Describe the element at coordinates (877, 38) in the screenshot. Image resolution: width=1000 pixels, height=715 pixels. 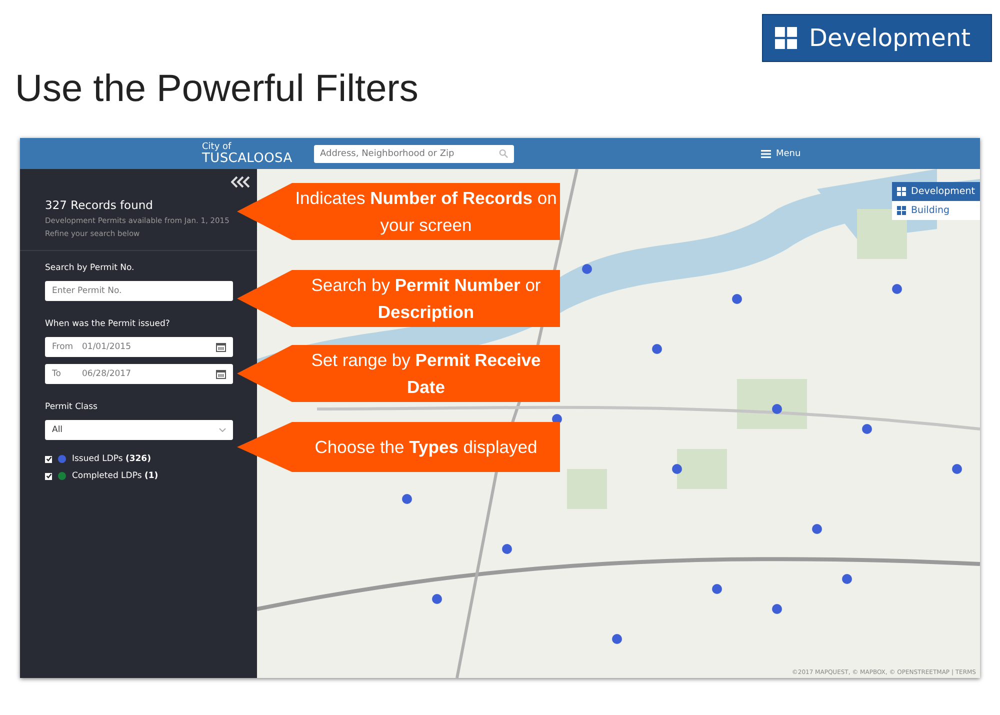
I see `section-badge: Development` at that location.